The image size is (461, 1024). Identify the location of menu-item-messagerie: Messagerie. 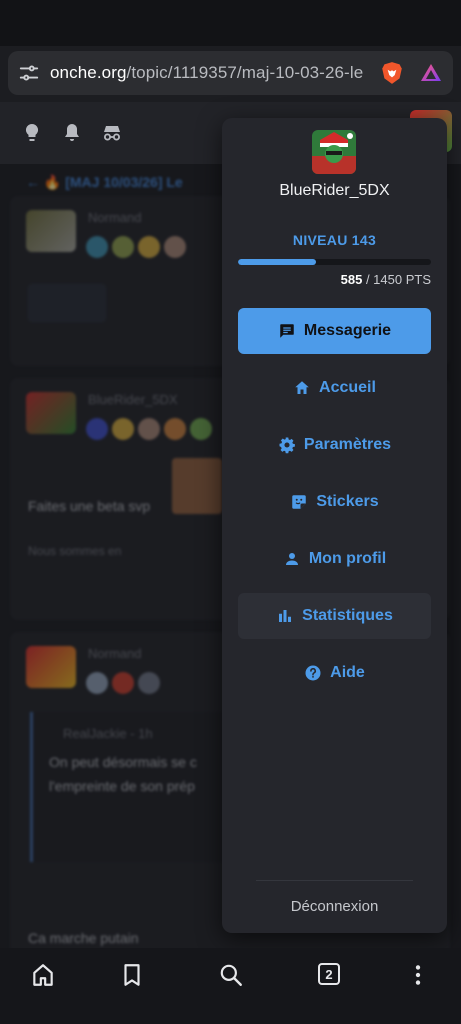
(334, 331).